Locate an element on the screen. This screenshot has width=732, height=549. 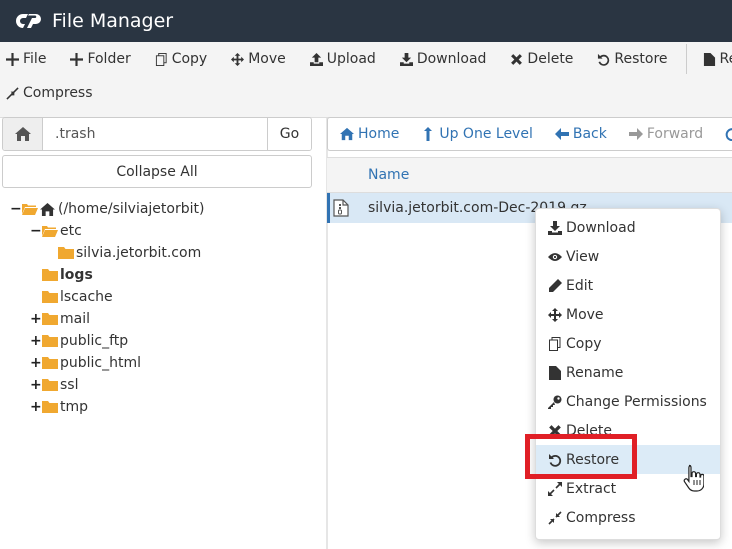
arrow-left-icon is located at coordinates (561, 134).